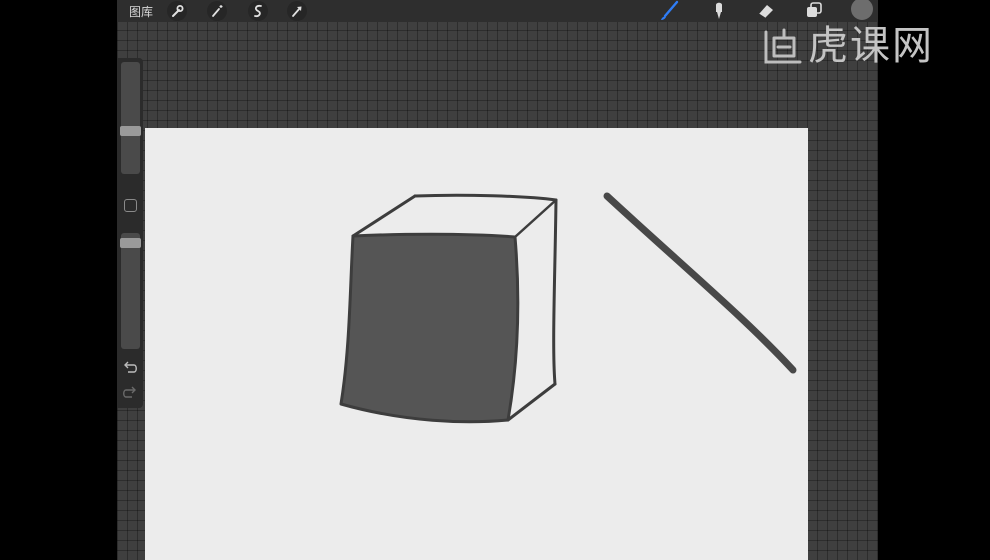 The image size is (990, 560). Describe the element at coordinates (700, 283) in the screenshot. I see `diagonal-brush-stroke` at that location.